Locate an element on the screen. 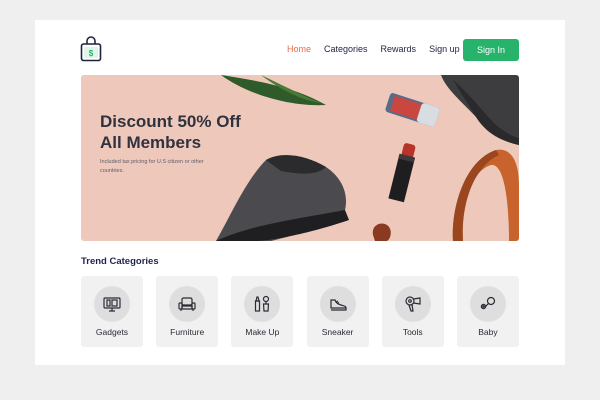 Image resolution: width=600 pixels, height=400 pixels. category-label: Gadgets is located at coordinates (112, 332).